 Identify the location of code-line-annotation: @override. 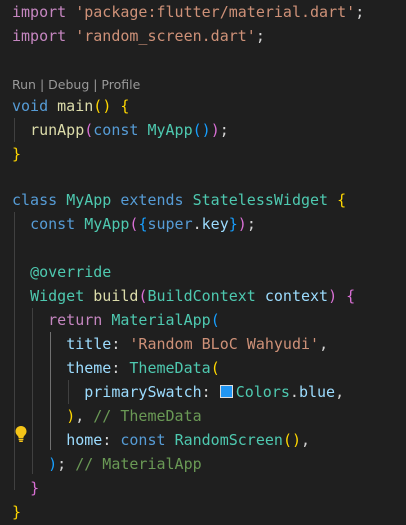
(61, 272).